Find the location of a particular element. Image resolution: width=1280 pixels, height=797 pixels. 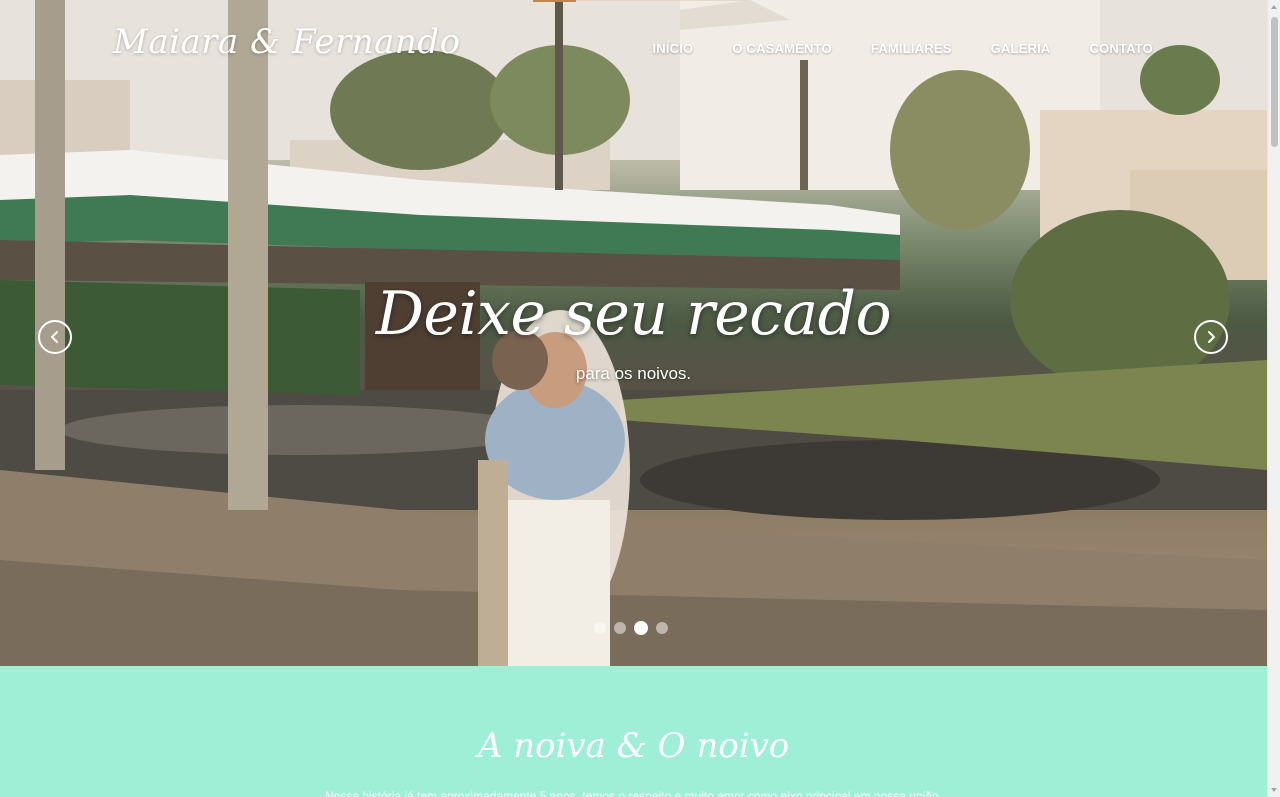

carousel-indicators is located at coordinates (631, 628).